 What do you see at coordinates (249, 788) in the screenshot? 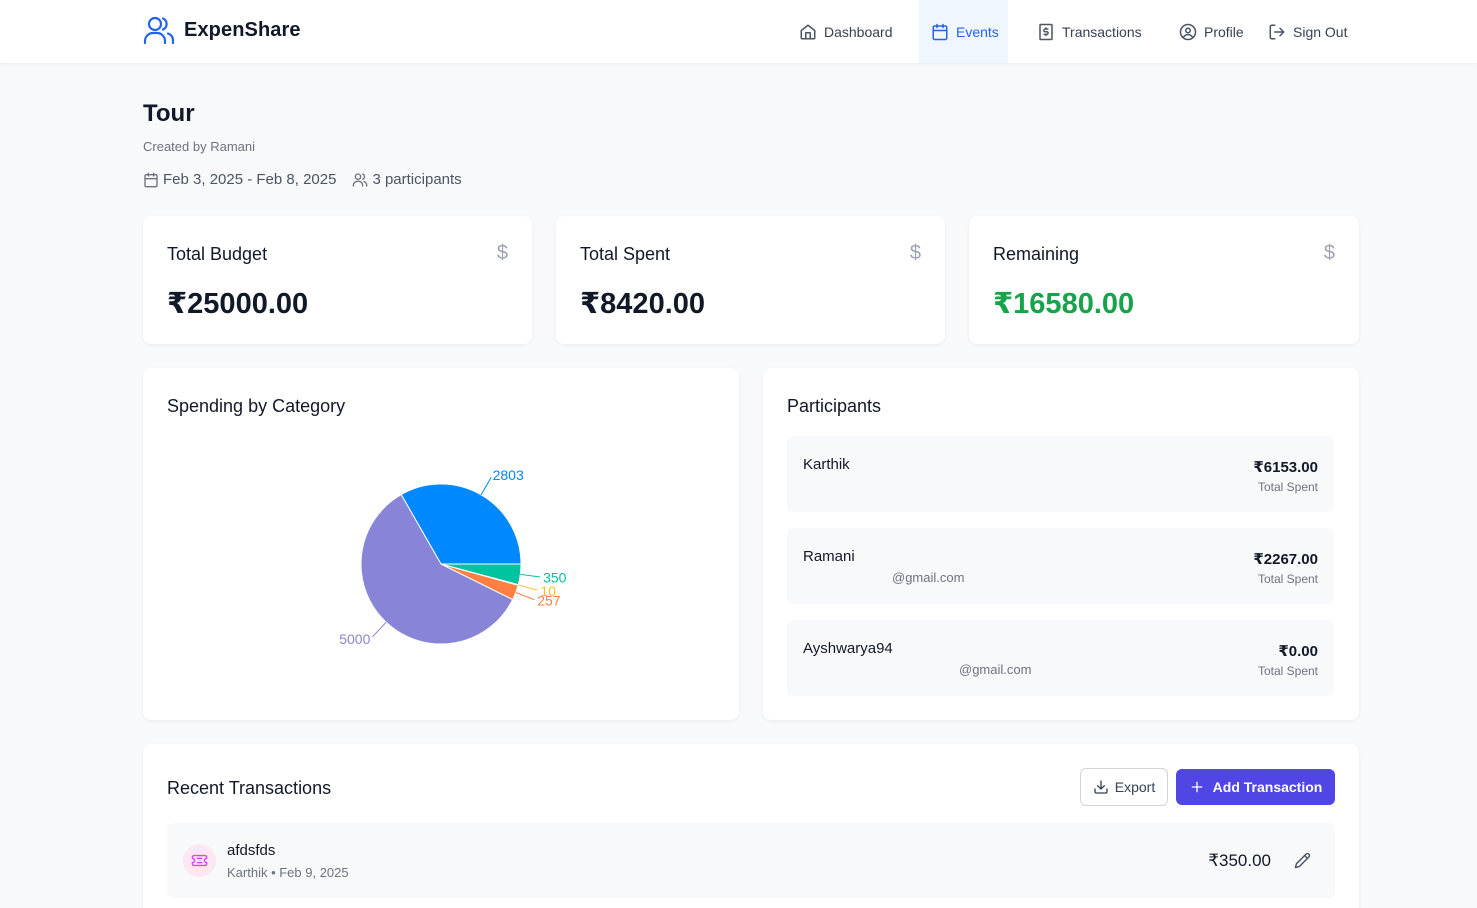
I see `recent-transactions-title: Recent Transactions` at bounding box center [249, 788].